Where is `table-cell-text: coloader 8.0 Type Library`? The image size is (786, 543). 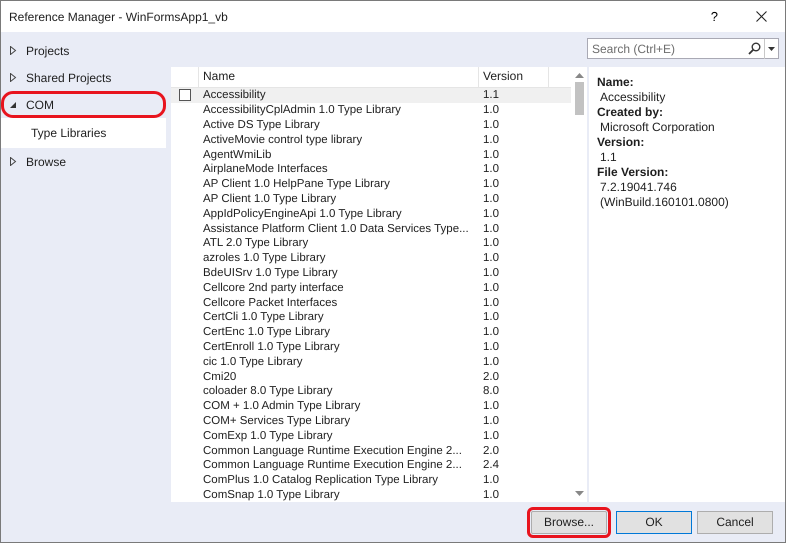 table-cell-text: coloader 8.0 Type Library is located at coordinates (268, 391).